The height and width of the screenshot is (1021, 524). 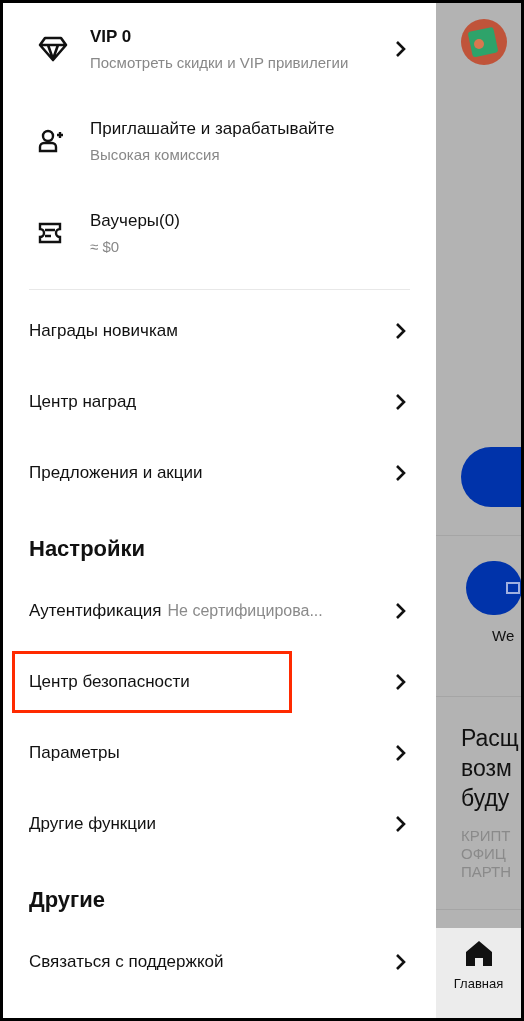 What do you see at coordinates (478, 953) in the screenshot?
I see `home-icon` at bounding box center [478, 953].